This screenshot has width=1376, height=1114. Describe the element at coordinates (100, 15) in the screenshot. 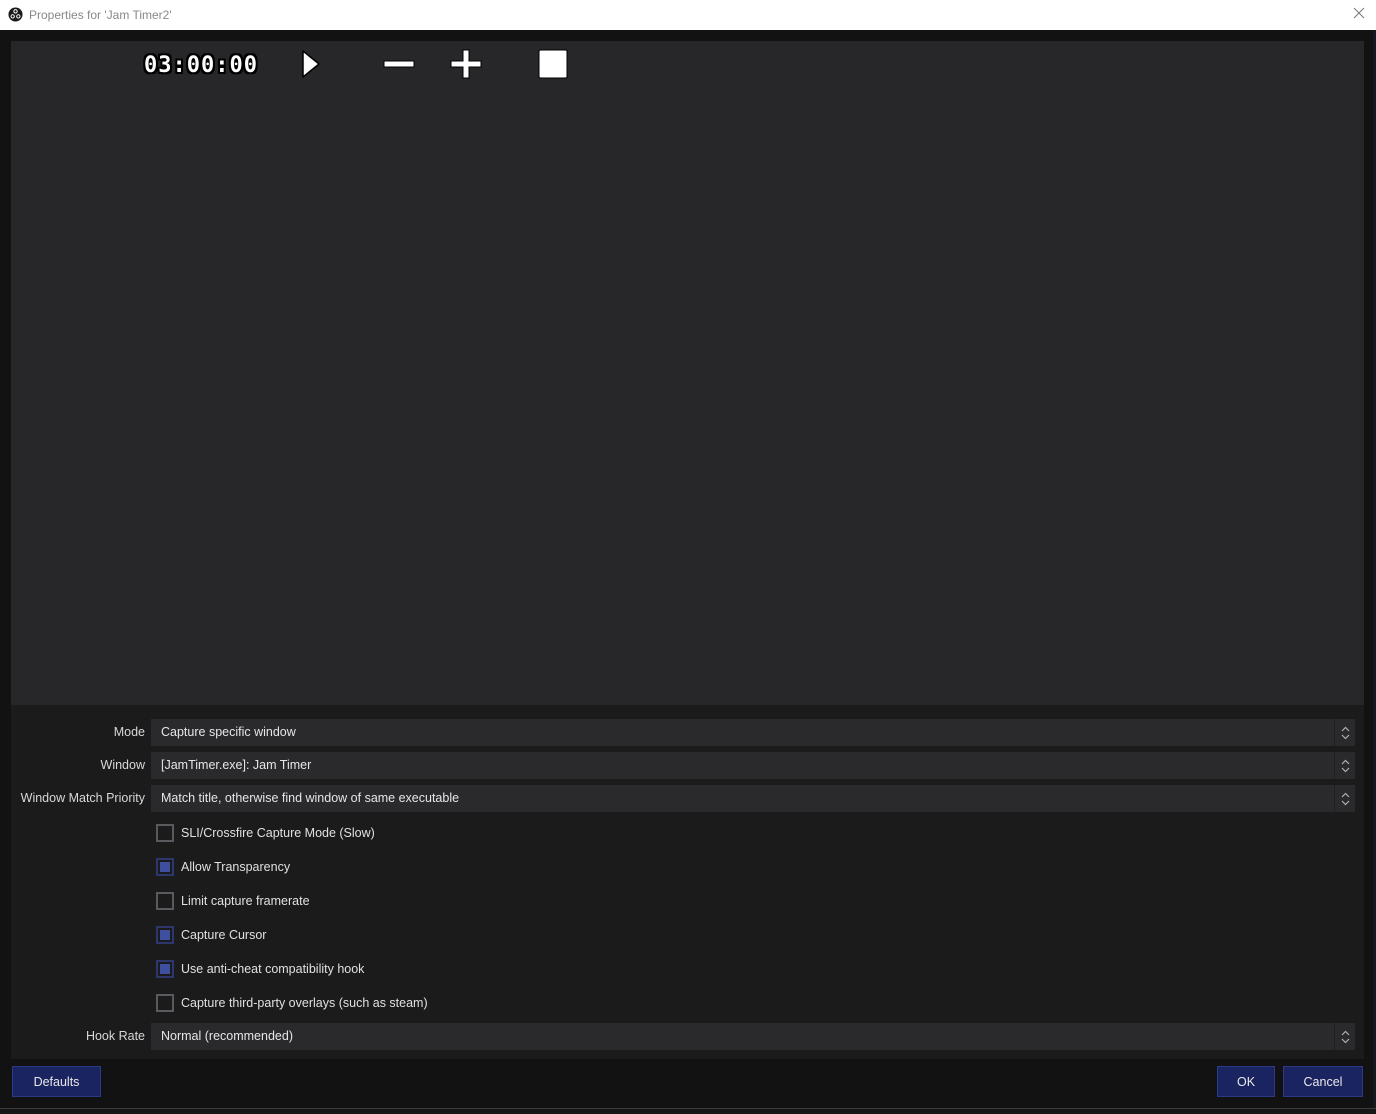

I see `window-title: Properties for 'Jam Timer2'` at that location.